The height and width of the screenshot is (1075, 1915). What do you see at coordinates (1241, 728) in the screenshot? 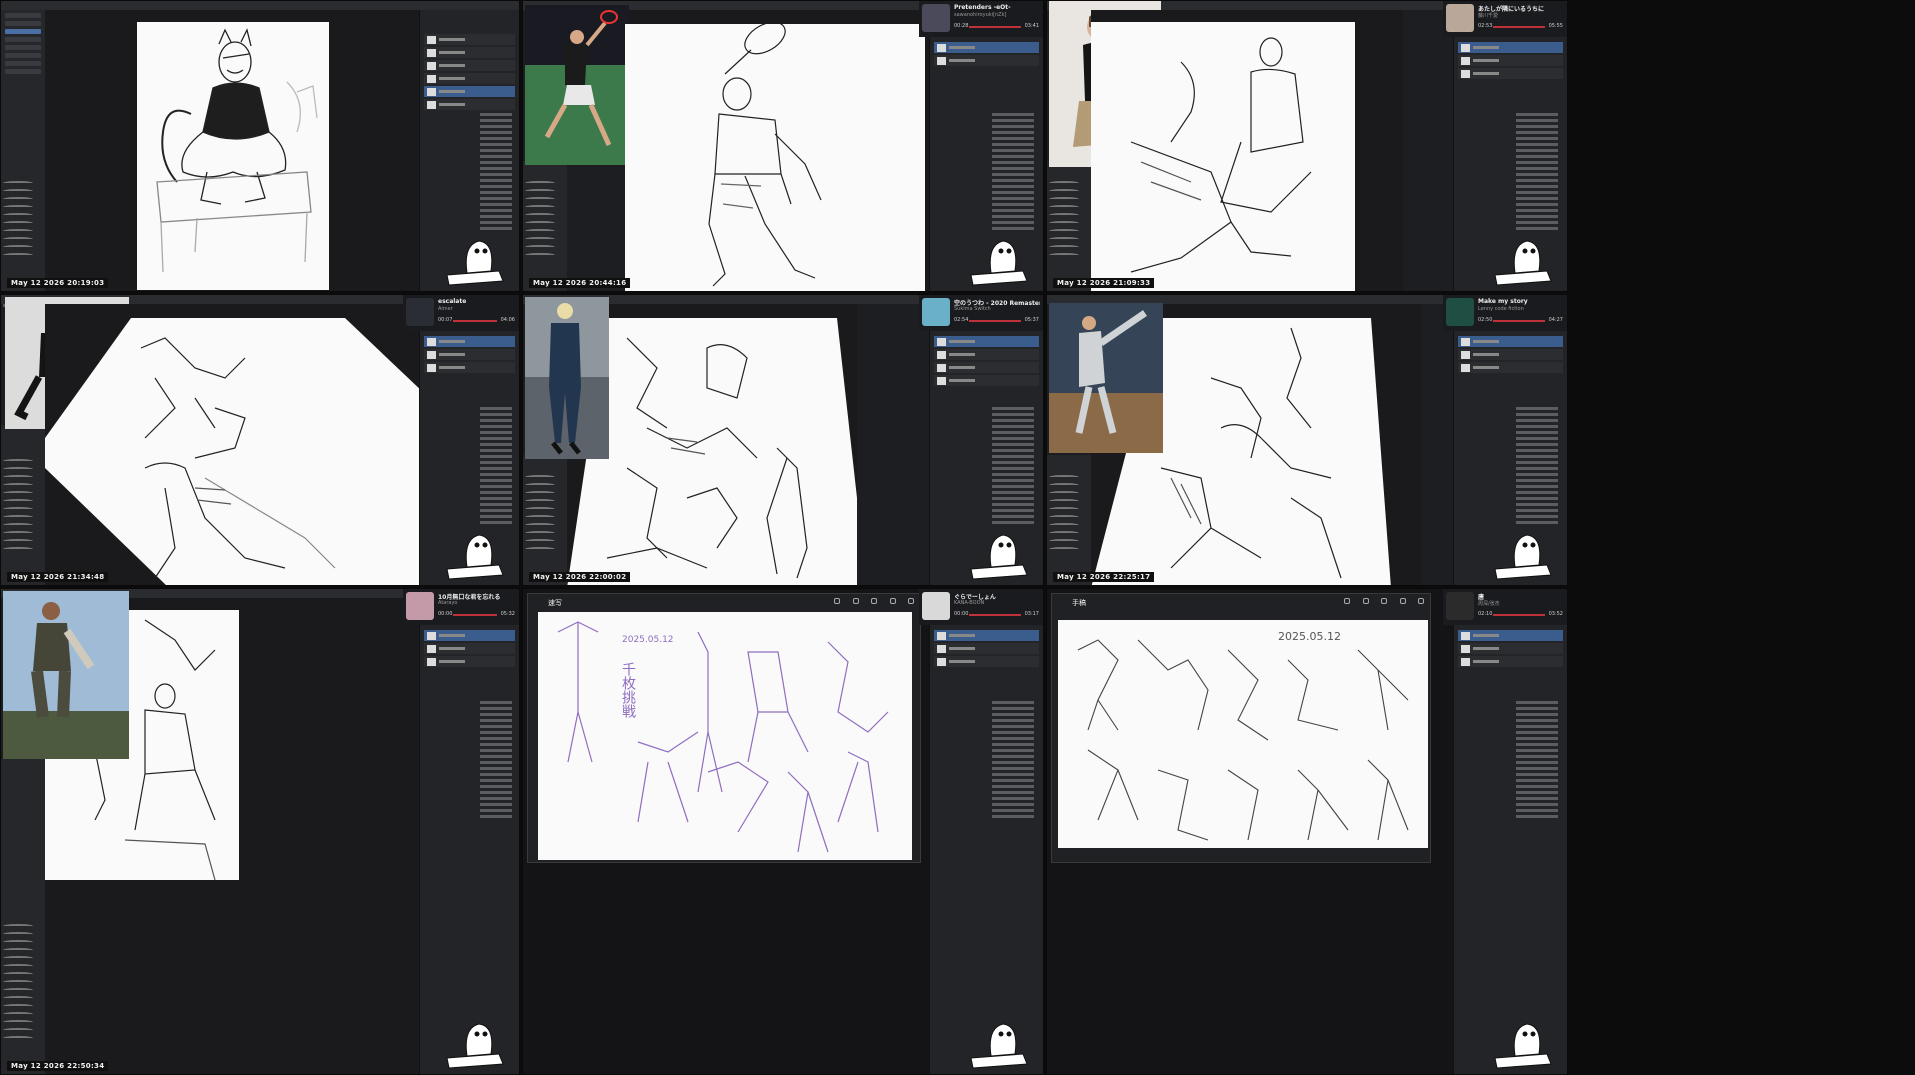
I see `image-viewer-window: 手稿 2025.05.12` at bounding box center [1241, 728].